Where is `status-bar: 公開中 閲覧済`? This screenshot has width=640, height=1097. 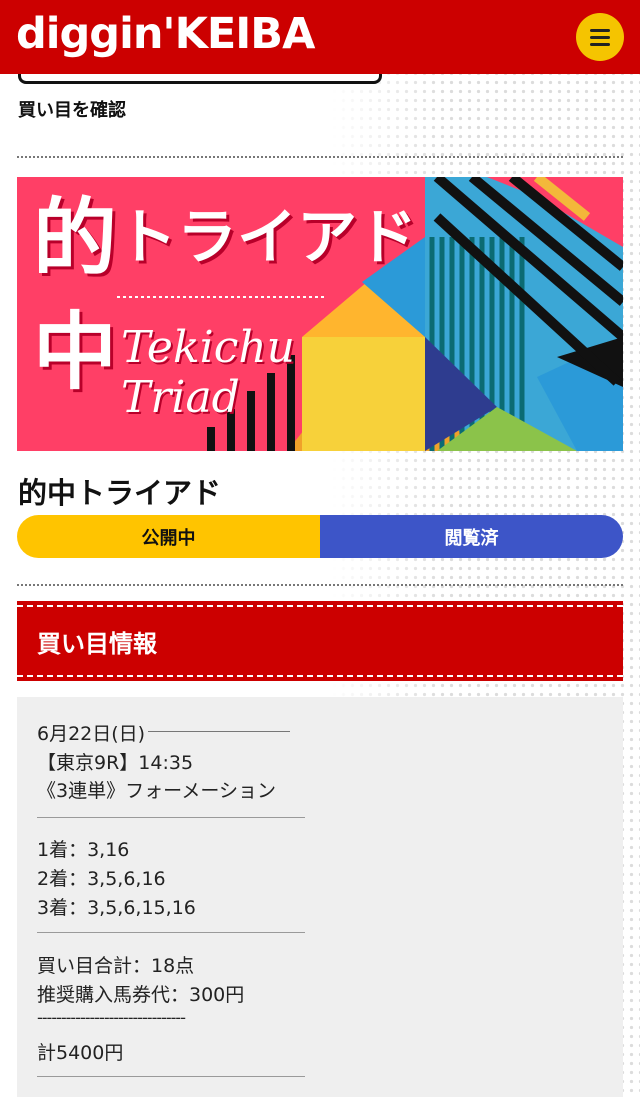 status-bar: 公開中 閲覧済 is located at coordinates (320, 536).